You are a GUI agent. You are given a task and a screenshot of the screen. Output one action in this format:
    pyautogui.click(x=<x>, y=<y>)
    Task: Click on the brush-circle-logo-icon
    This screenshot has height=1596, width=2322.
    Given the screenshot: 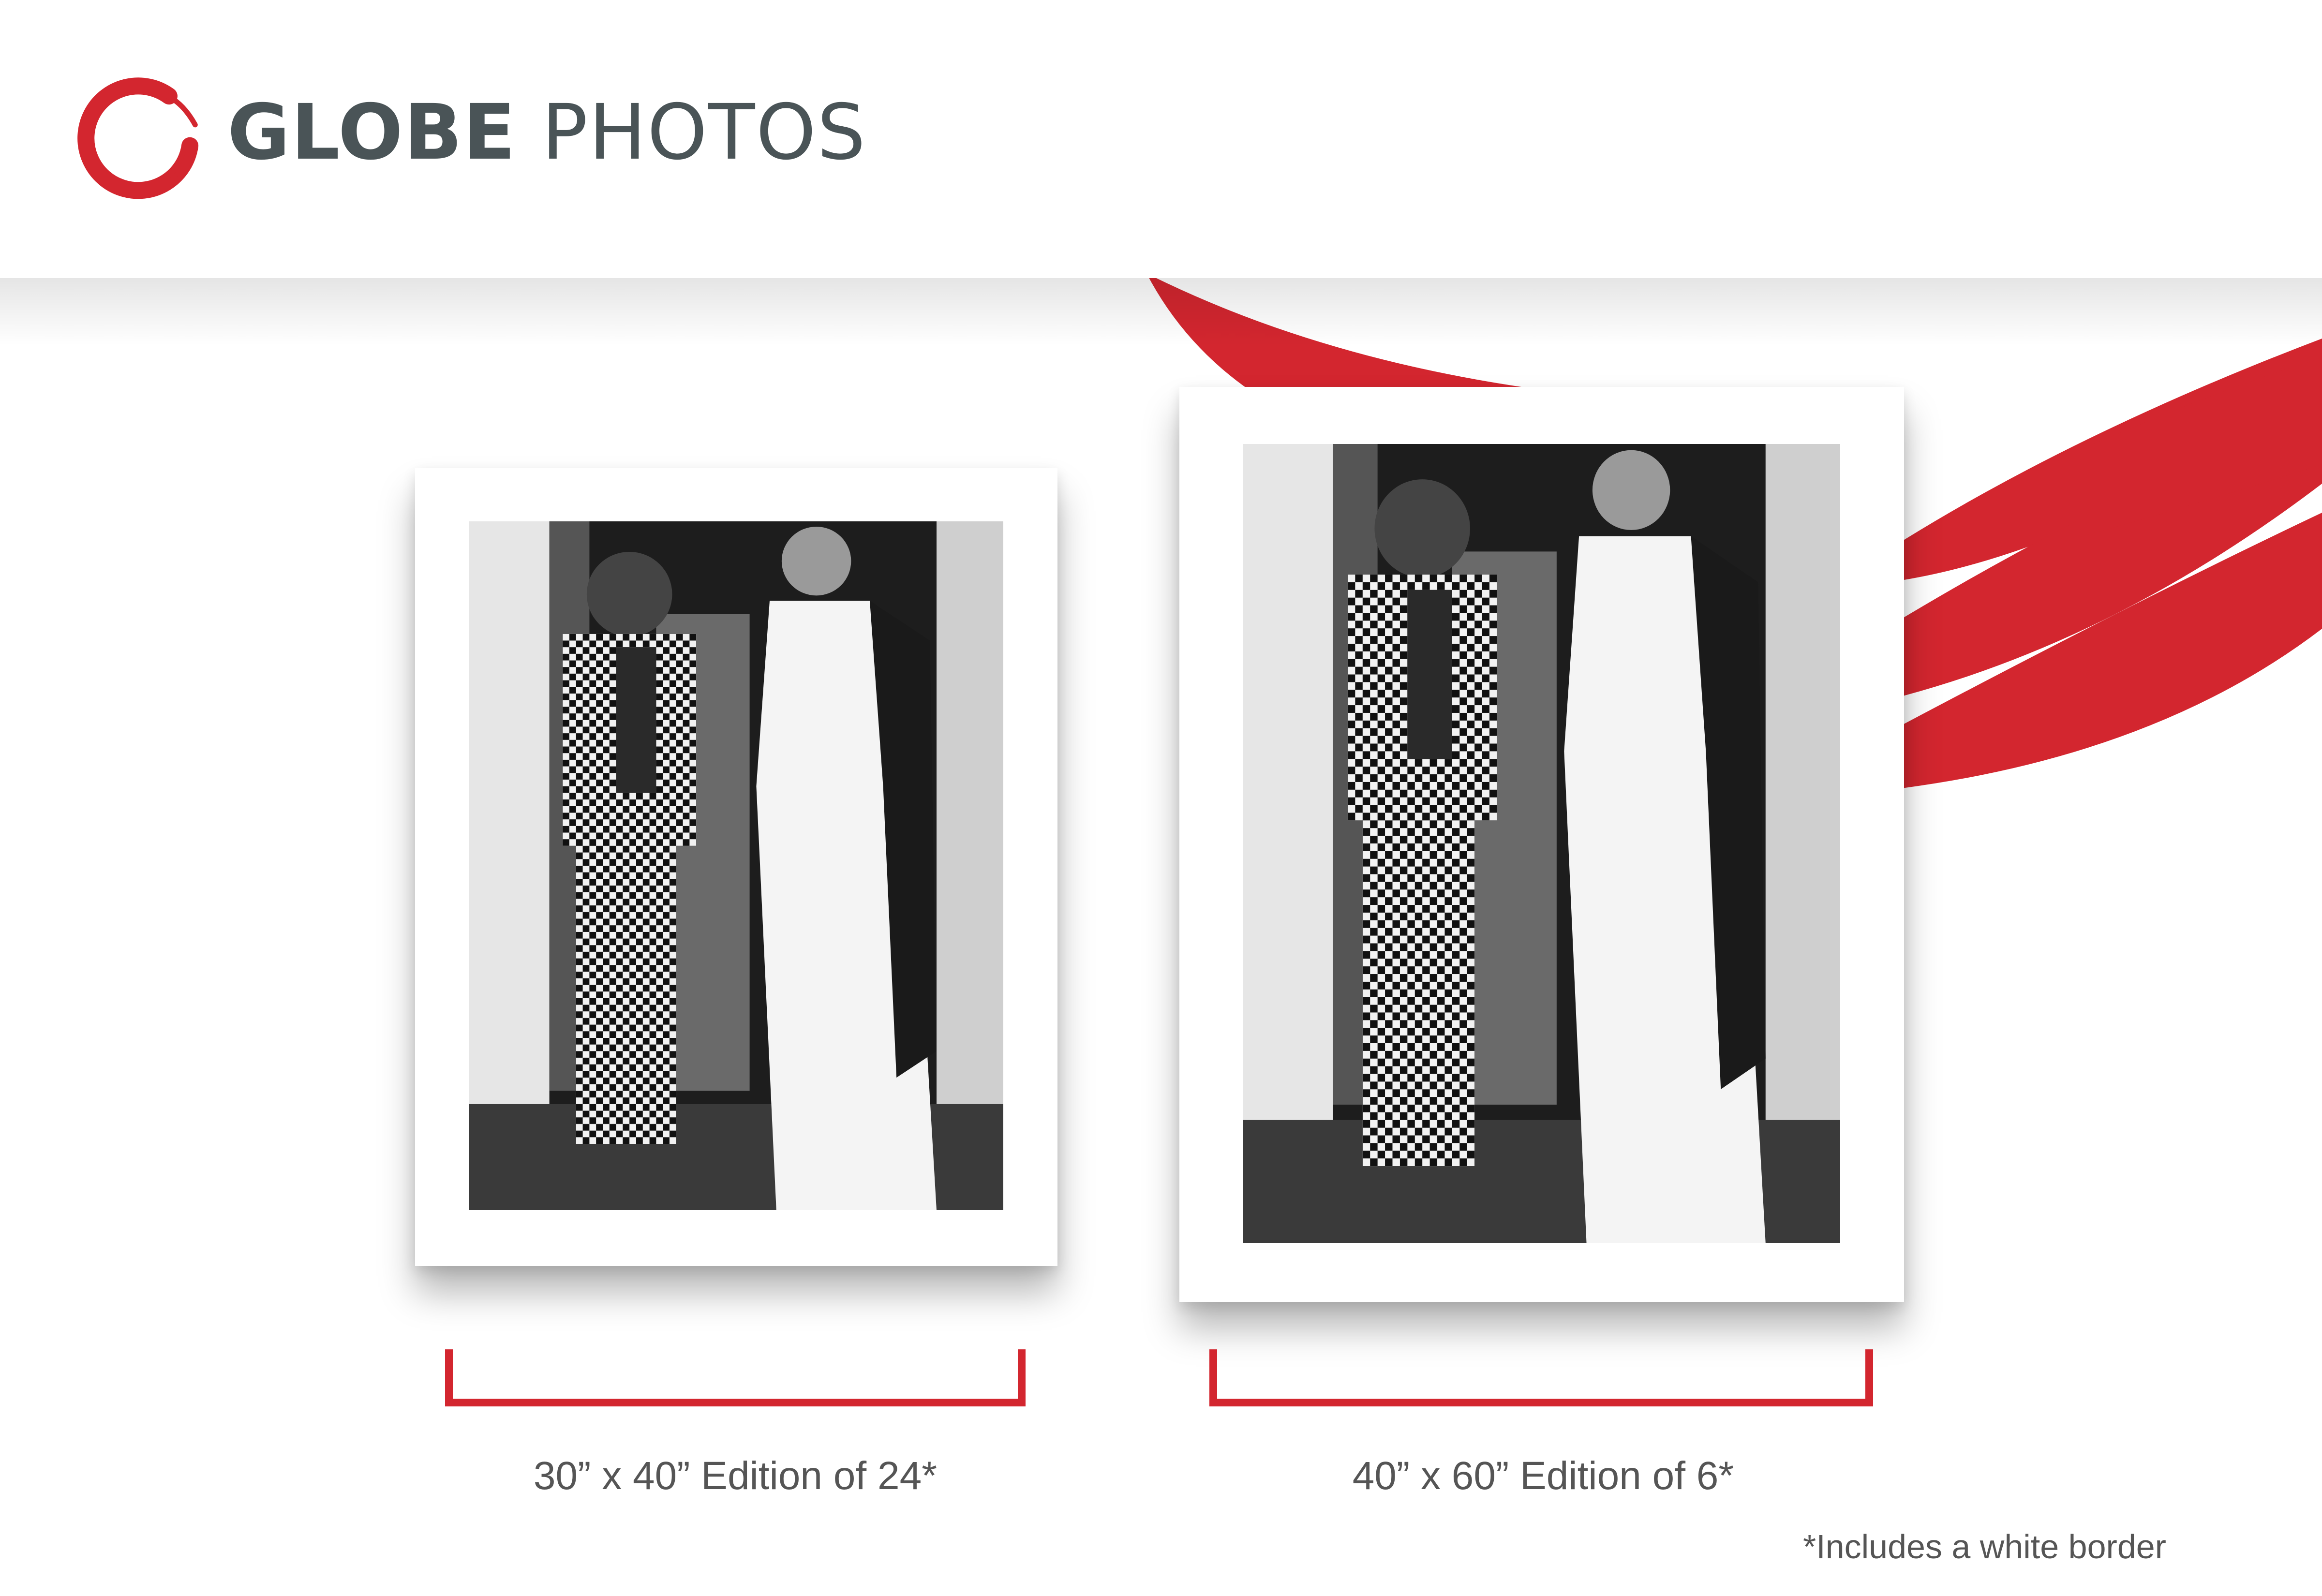 What is the action you would take?
    pyautogui.click(x=138, y=138)
    